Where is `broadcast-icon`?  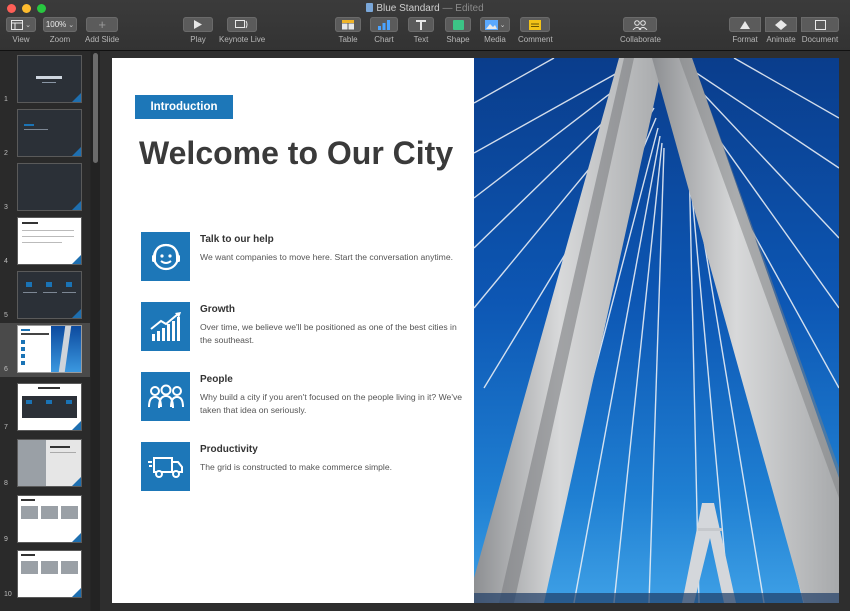 broadcast-icon is located at coordinates (241, 24).